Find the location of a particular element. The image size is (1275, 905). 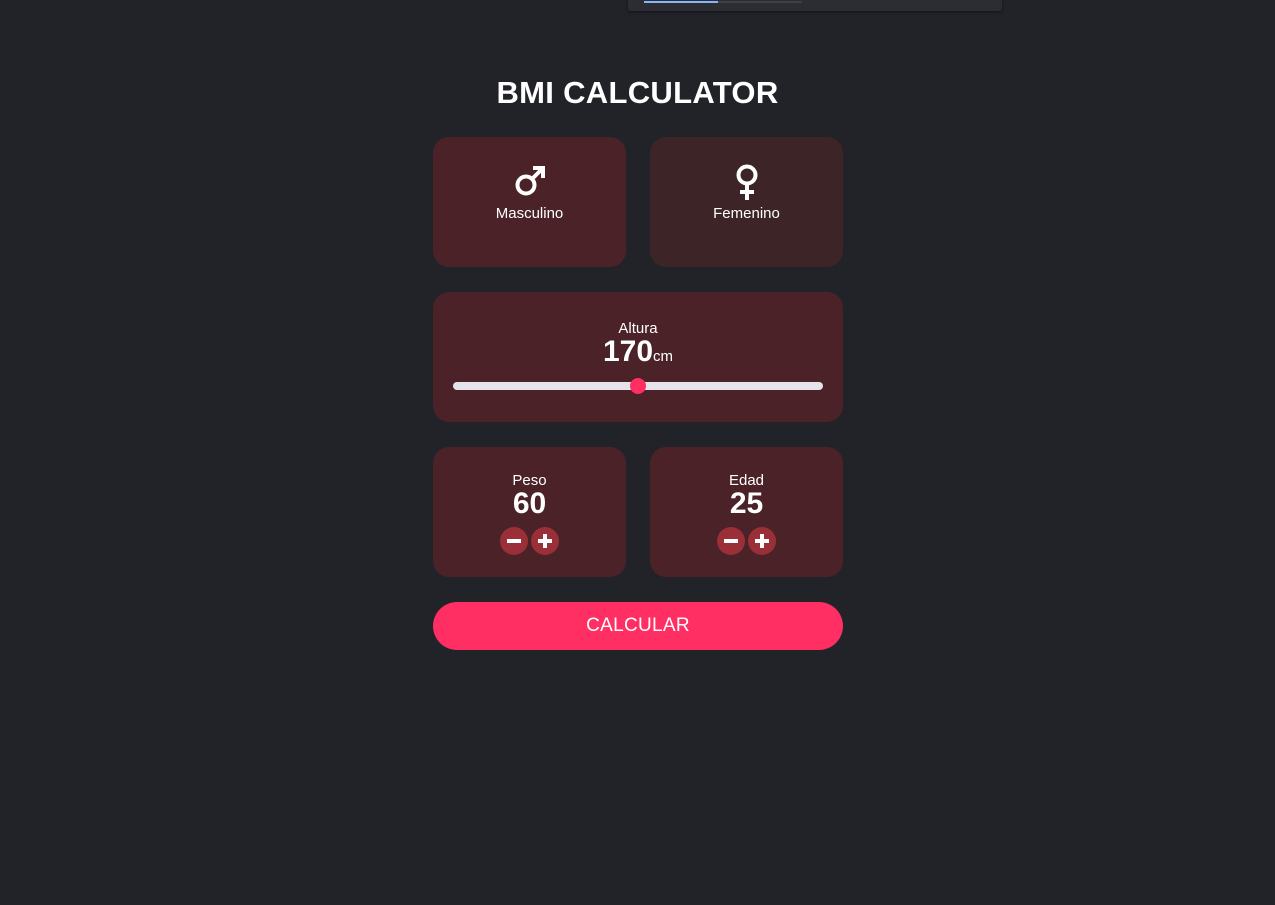

height-readout: 170cm is located at coordinates (638, 354).